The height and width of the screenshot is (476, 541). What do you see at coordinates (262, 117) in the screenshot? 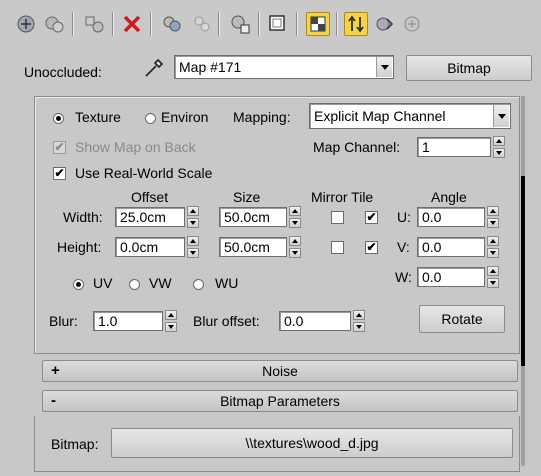
I see `mapping-label: Mapping:` at bounding box center [262, 117].